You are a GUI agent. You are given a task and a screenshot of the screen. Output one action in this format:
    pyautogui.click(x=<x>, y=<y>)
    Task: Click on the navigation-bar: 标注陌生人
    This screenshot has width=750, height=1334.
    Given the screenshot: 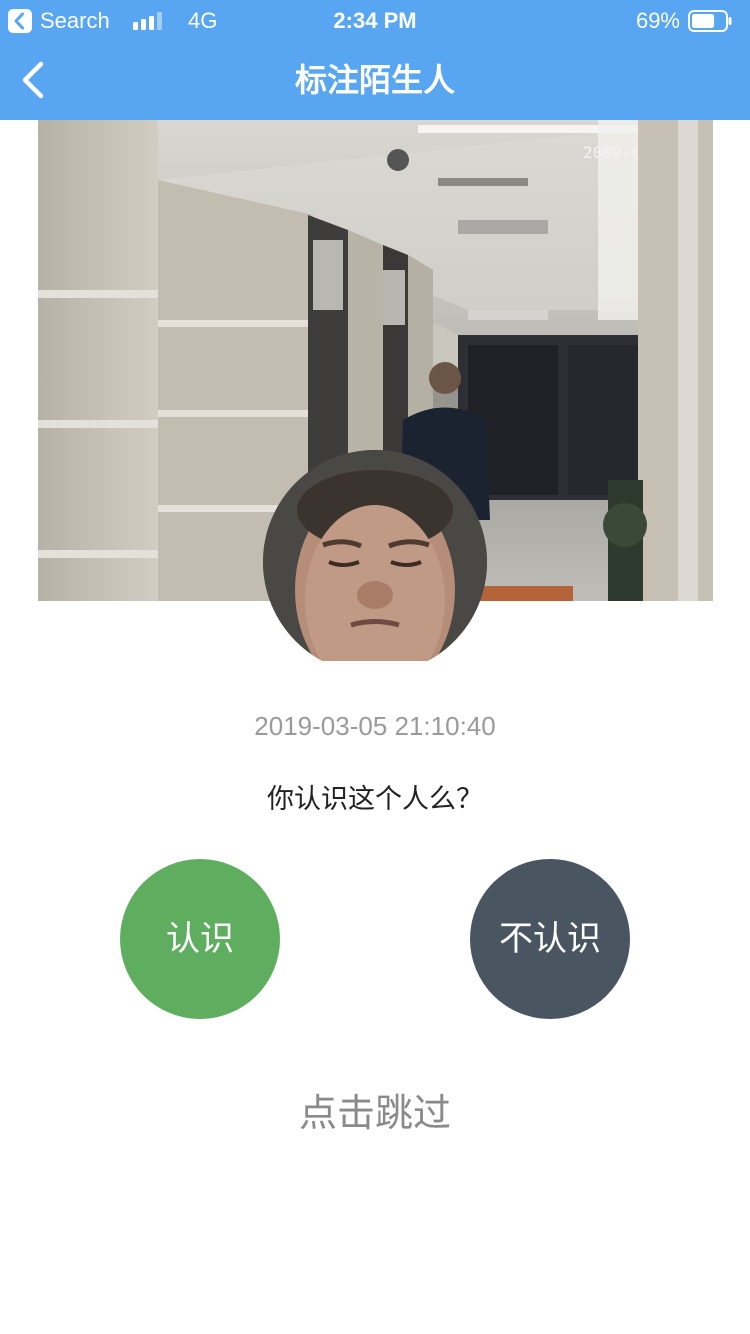 What is the action you would take?
    pyautogui.click(x=375, y=80)
    